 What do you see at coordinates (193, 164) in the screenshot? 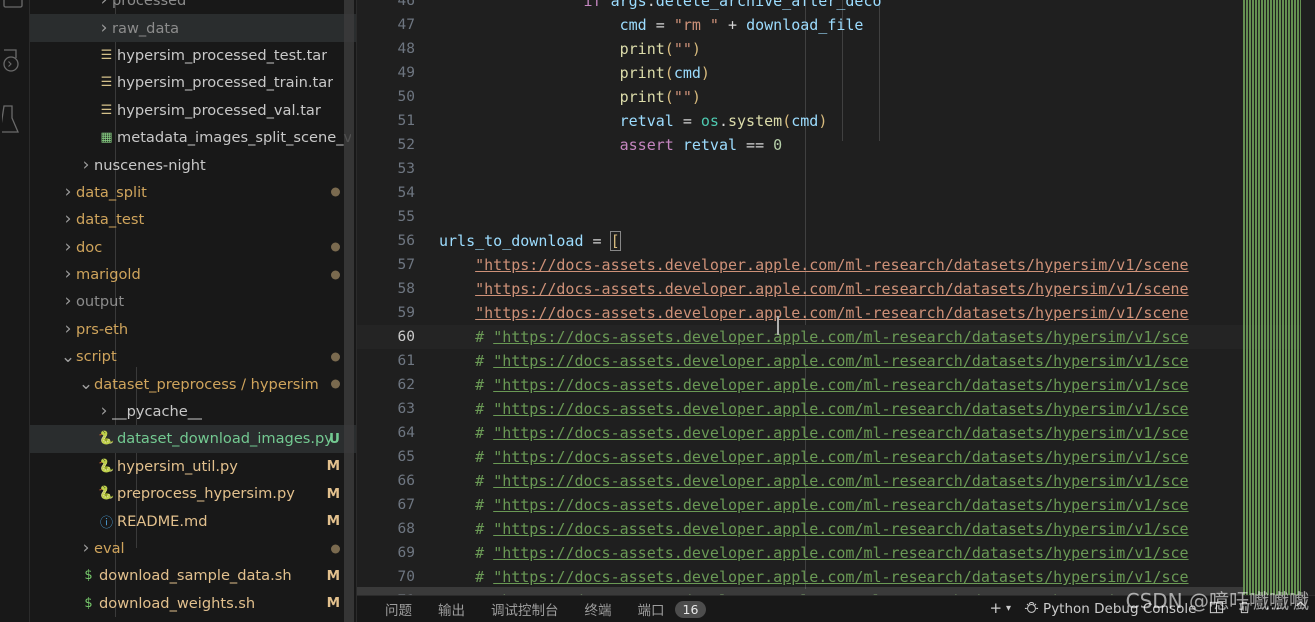
I see `tree-folder-nuscenes-night: › nuscenes-night` at bounding box center [193, 164].